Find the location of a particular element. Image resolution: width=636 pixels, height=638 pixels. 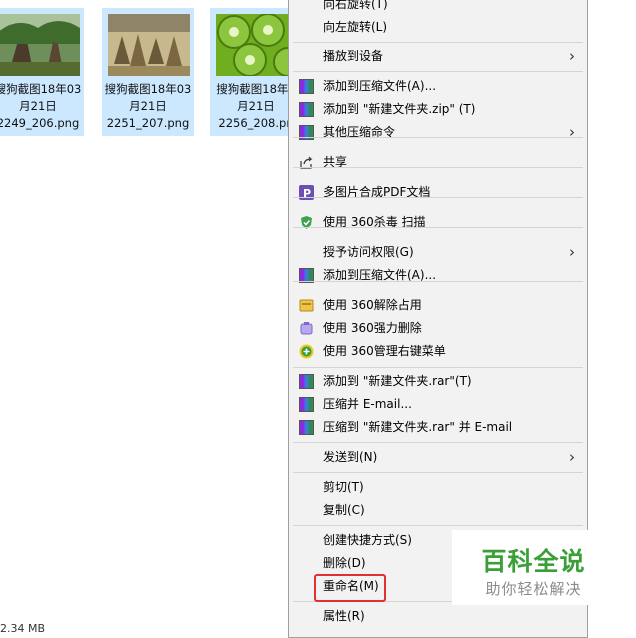

menu-item-label: 其他压缩命令 is located at coordinates (359, 132).